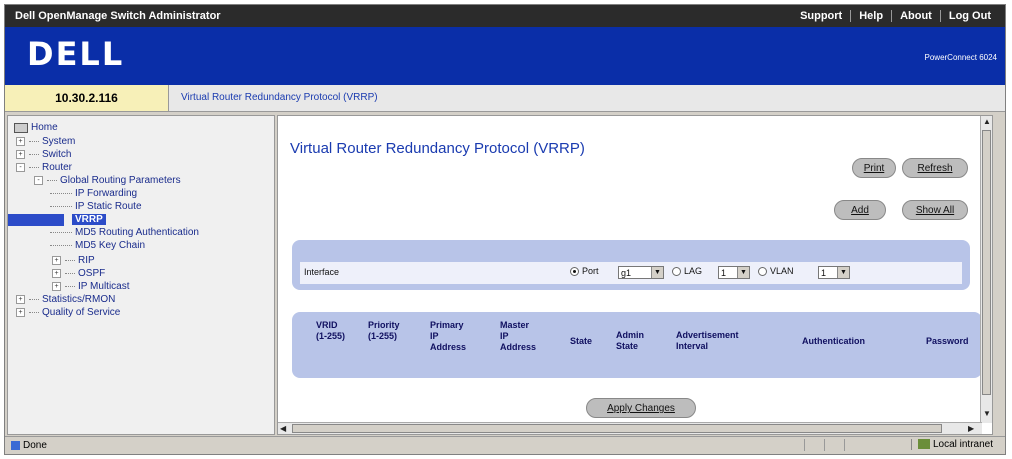 This screenshot has width=1012, height=459. I want to click on support-link: Support, so click(821, 16).